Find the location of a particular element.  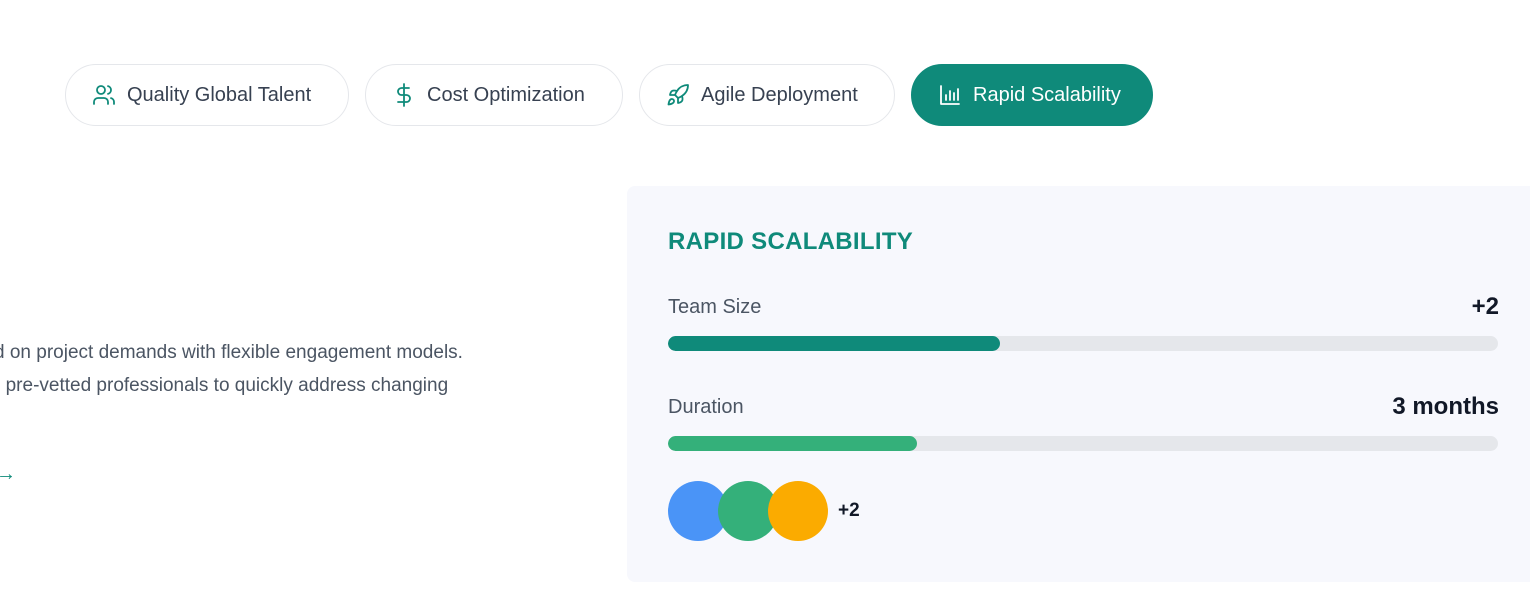

tab-label: Cost Optimization is located at coordinates (506, 94).